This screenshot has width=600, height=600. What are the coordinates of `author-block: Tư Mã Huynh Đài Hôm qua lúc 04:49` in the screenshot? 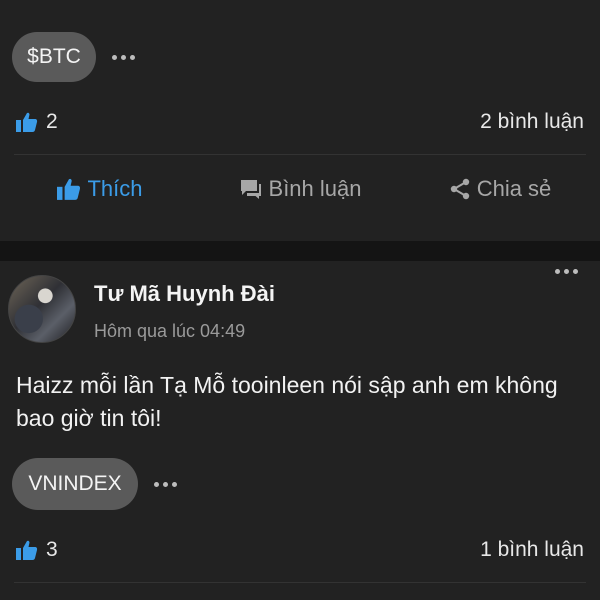 It's located at (184, 312).